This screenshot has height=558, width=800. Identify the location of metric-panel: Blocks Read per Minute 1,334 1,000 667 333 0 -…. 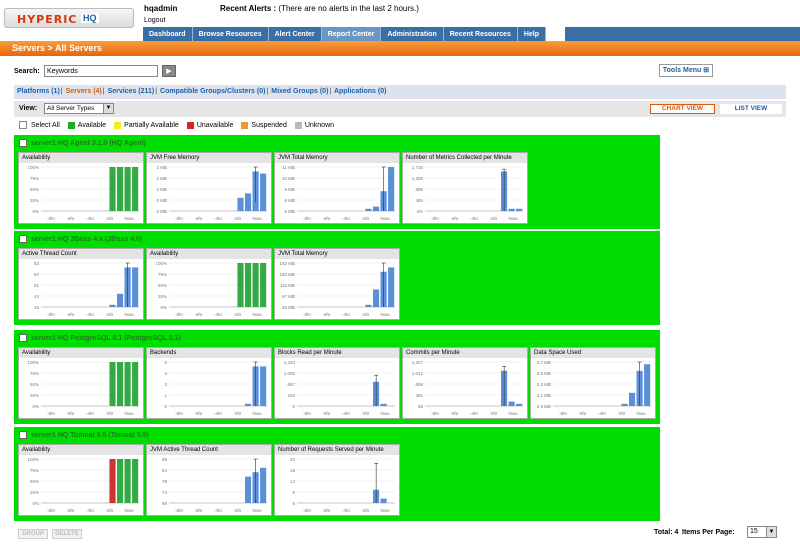
(337, 383).